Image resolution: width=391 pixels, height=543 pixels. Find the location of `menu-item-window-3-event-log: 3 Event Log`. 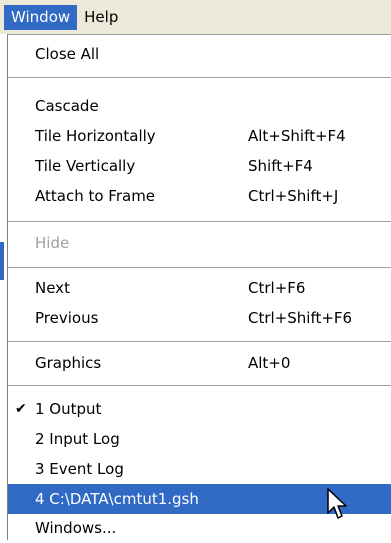

menu-item-window-3-event-log: 3 Event Log is located at coordinates (199, 469).